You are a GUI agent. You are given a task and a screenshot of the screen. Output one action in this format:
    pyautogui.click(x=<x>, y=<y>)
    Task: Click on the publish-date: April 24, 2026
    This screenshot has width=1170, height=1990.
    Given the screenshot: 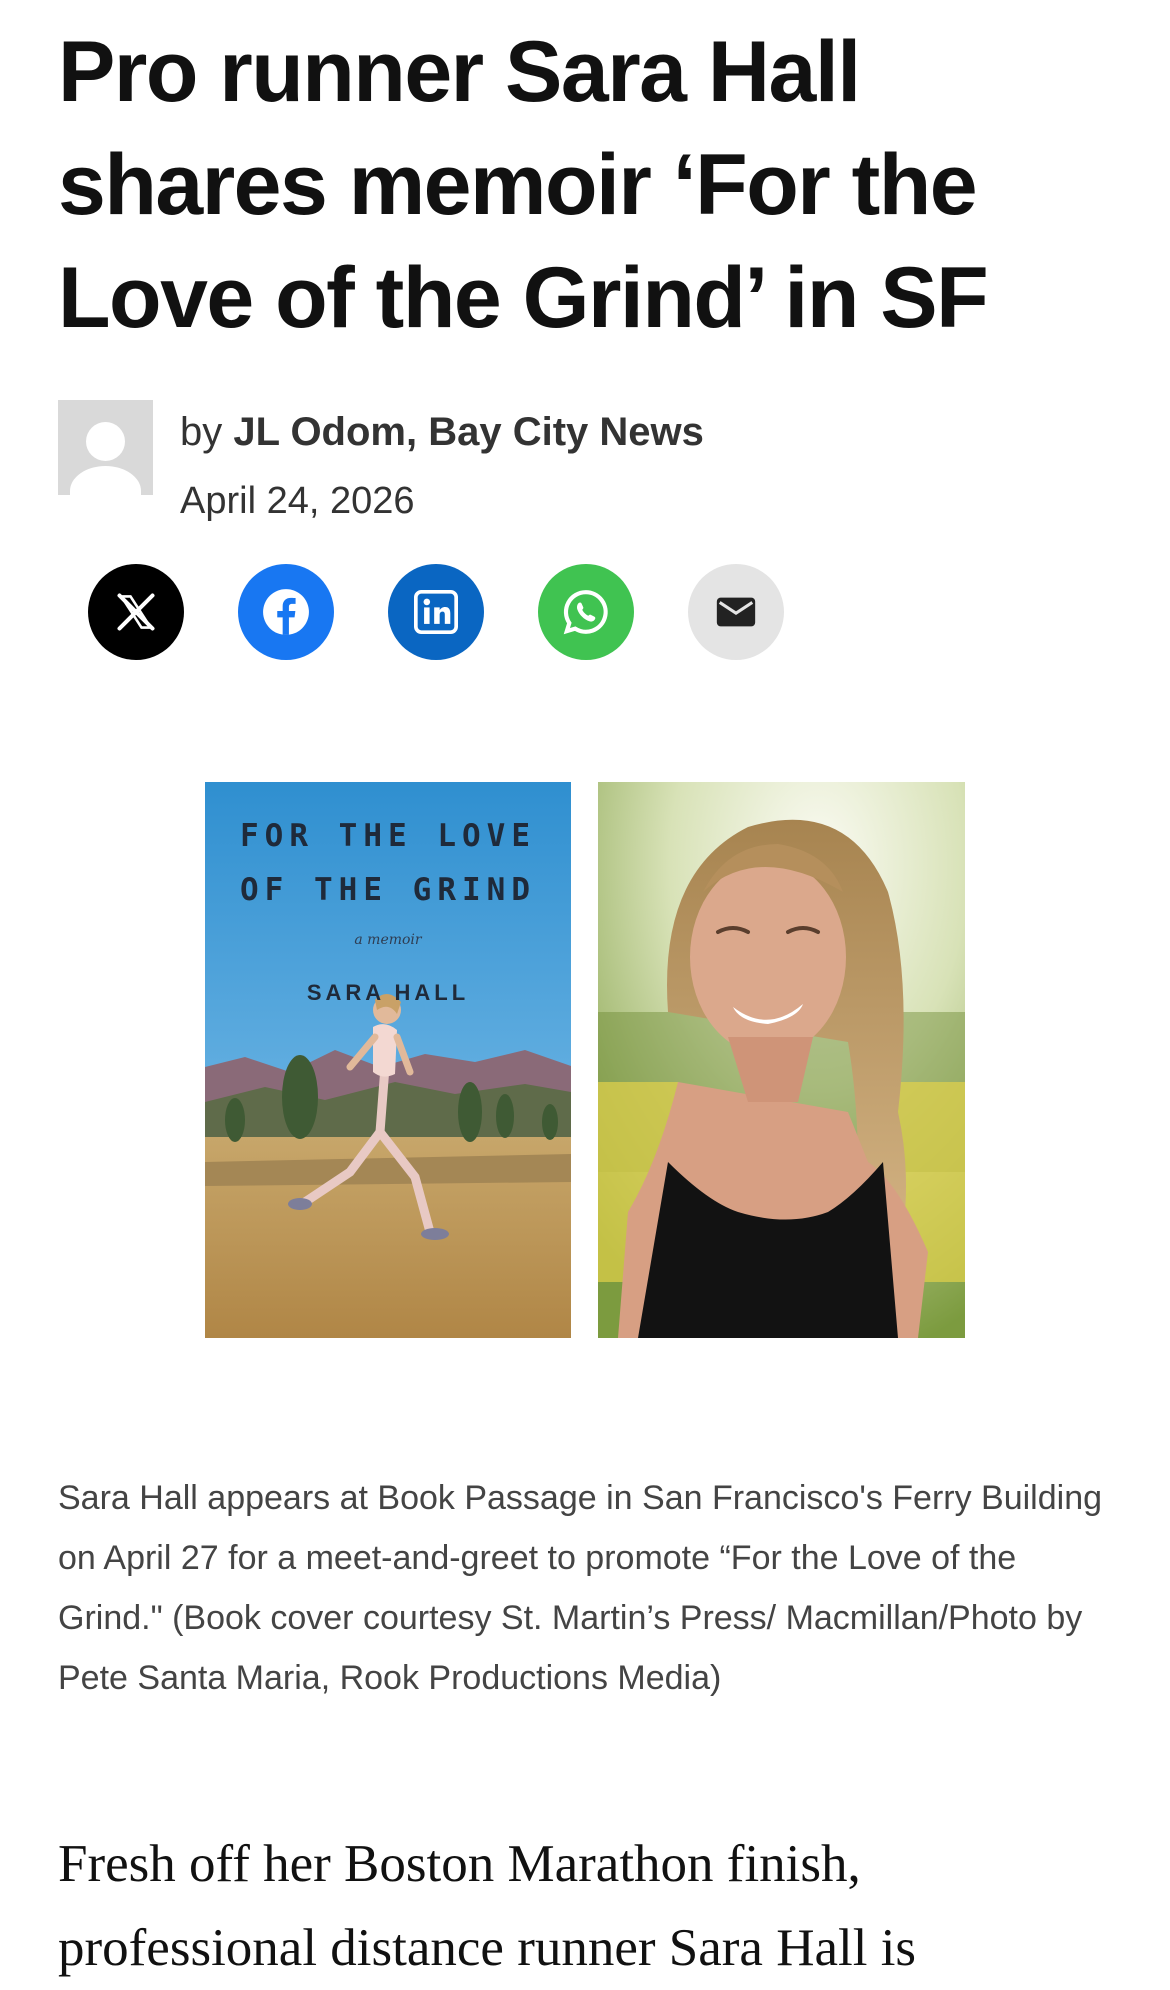 What is the action you would take?
    pyautogui.click(x=297, y=501)
    